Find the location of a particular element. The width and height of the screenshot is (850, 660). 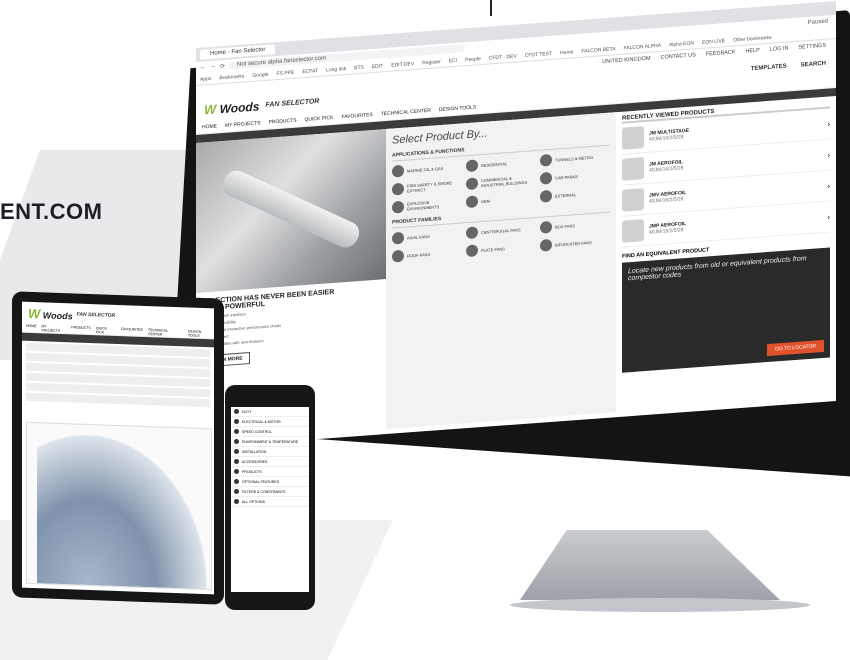

utility-link: HELP is located at coordinates (752, 51).